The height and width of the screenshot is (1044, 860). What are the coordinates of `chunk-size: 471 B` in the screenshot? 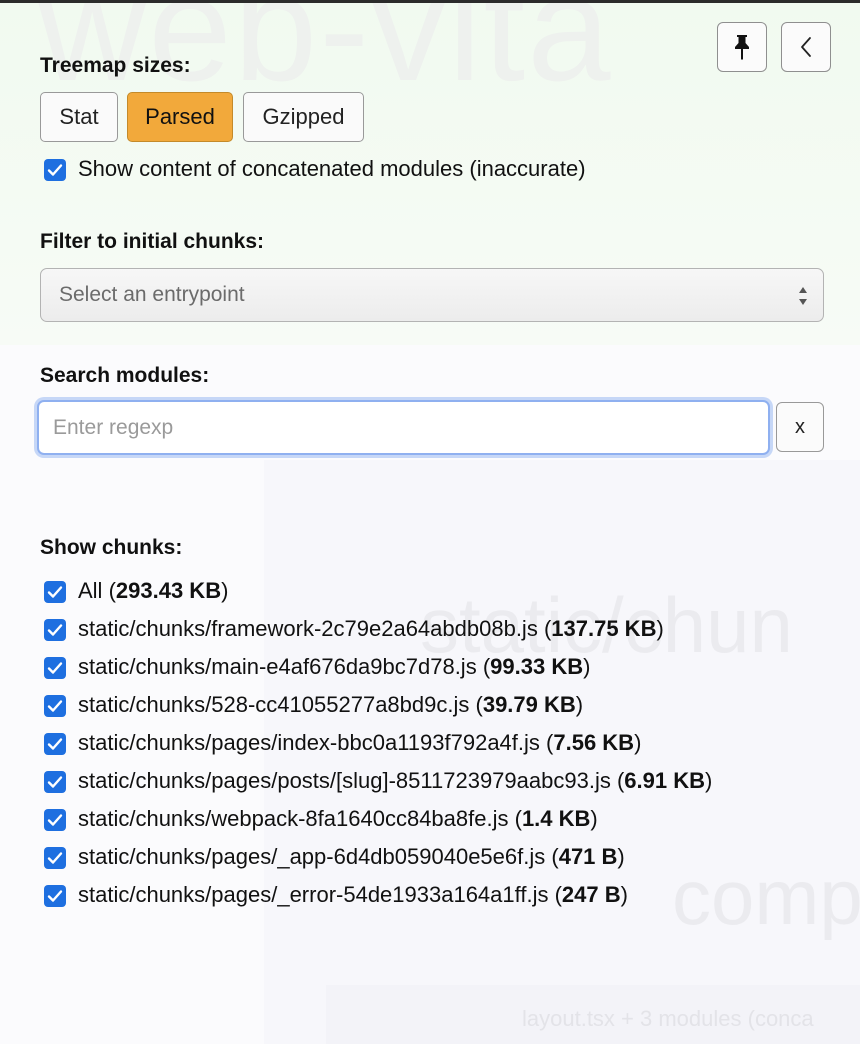 It's located at (588, 856).